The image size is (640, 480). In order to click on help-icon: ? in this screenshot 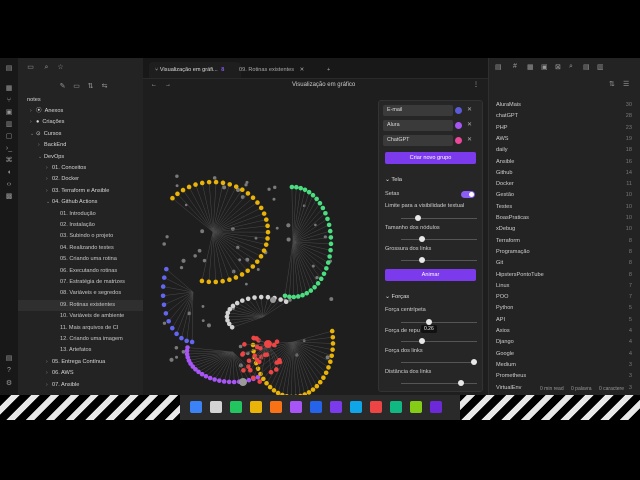, I will do `click(9, 371)`.